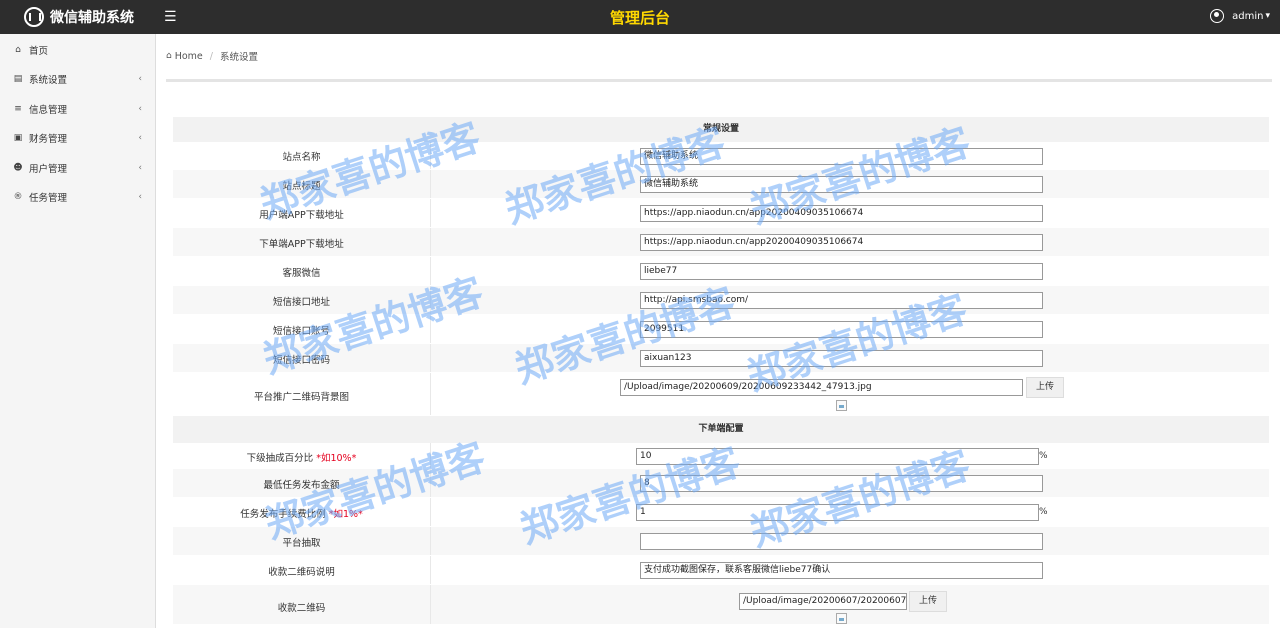 The width and height of the screenshot is (1280, 628). I want to click on section-header-order: 下单端配置, so click(721, 429).